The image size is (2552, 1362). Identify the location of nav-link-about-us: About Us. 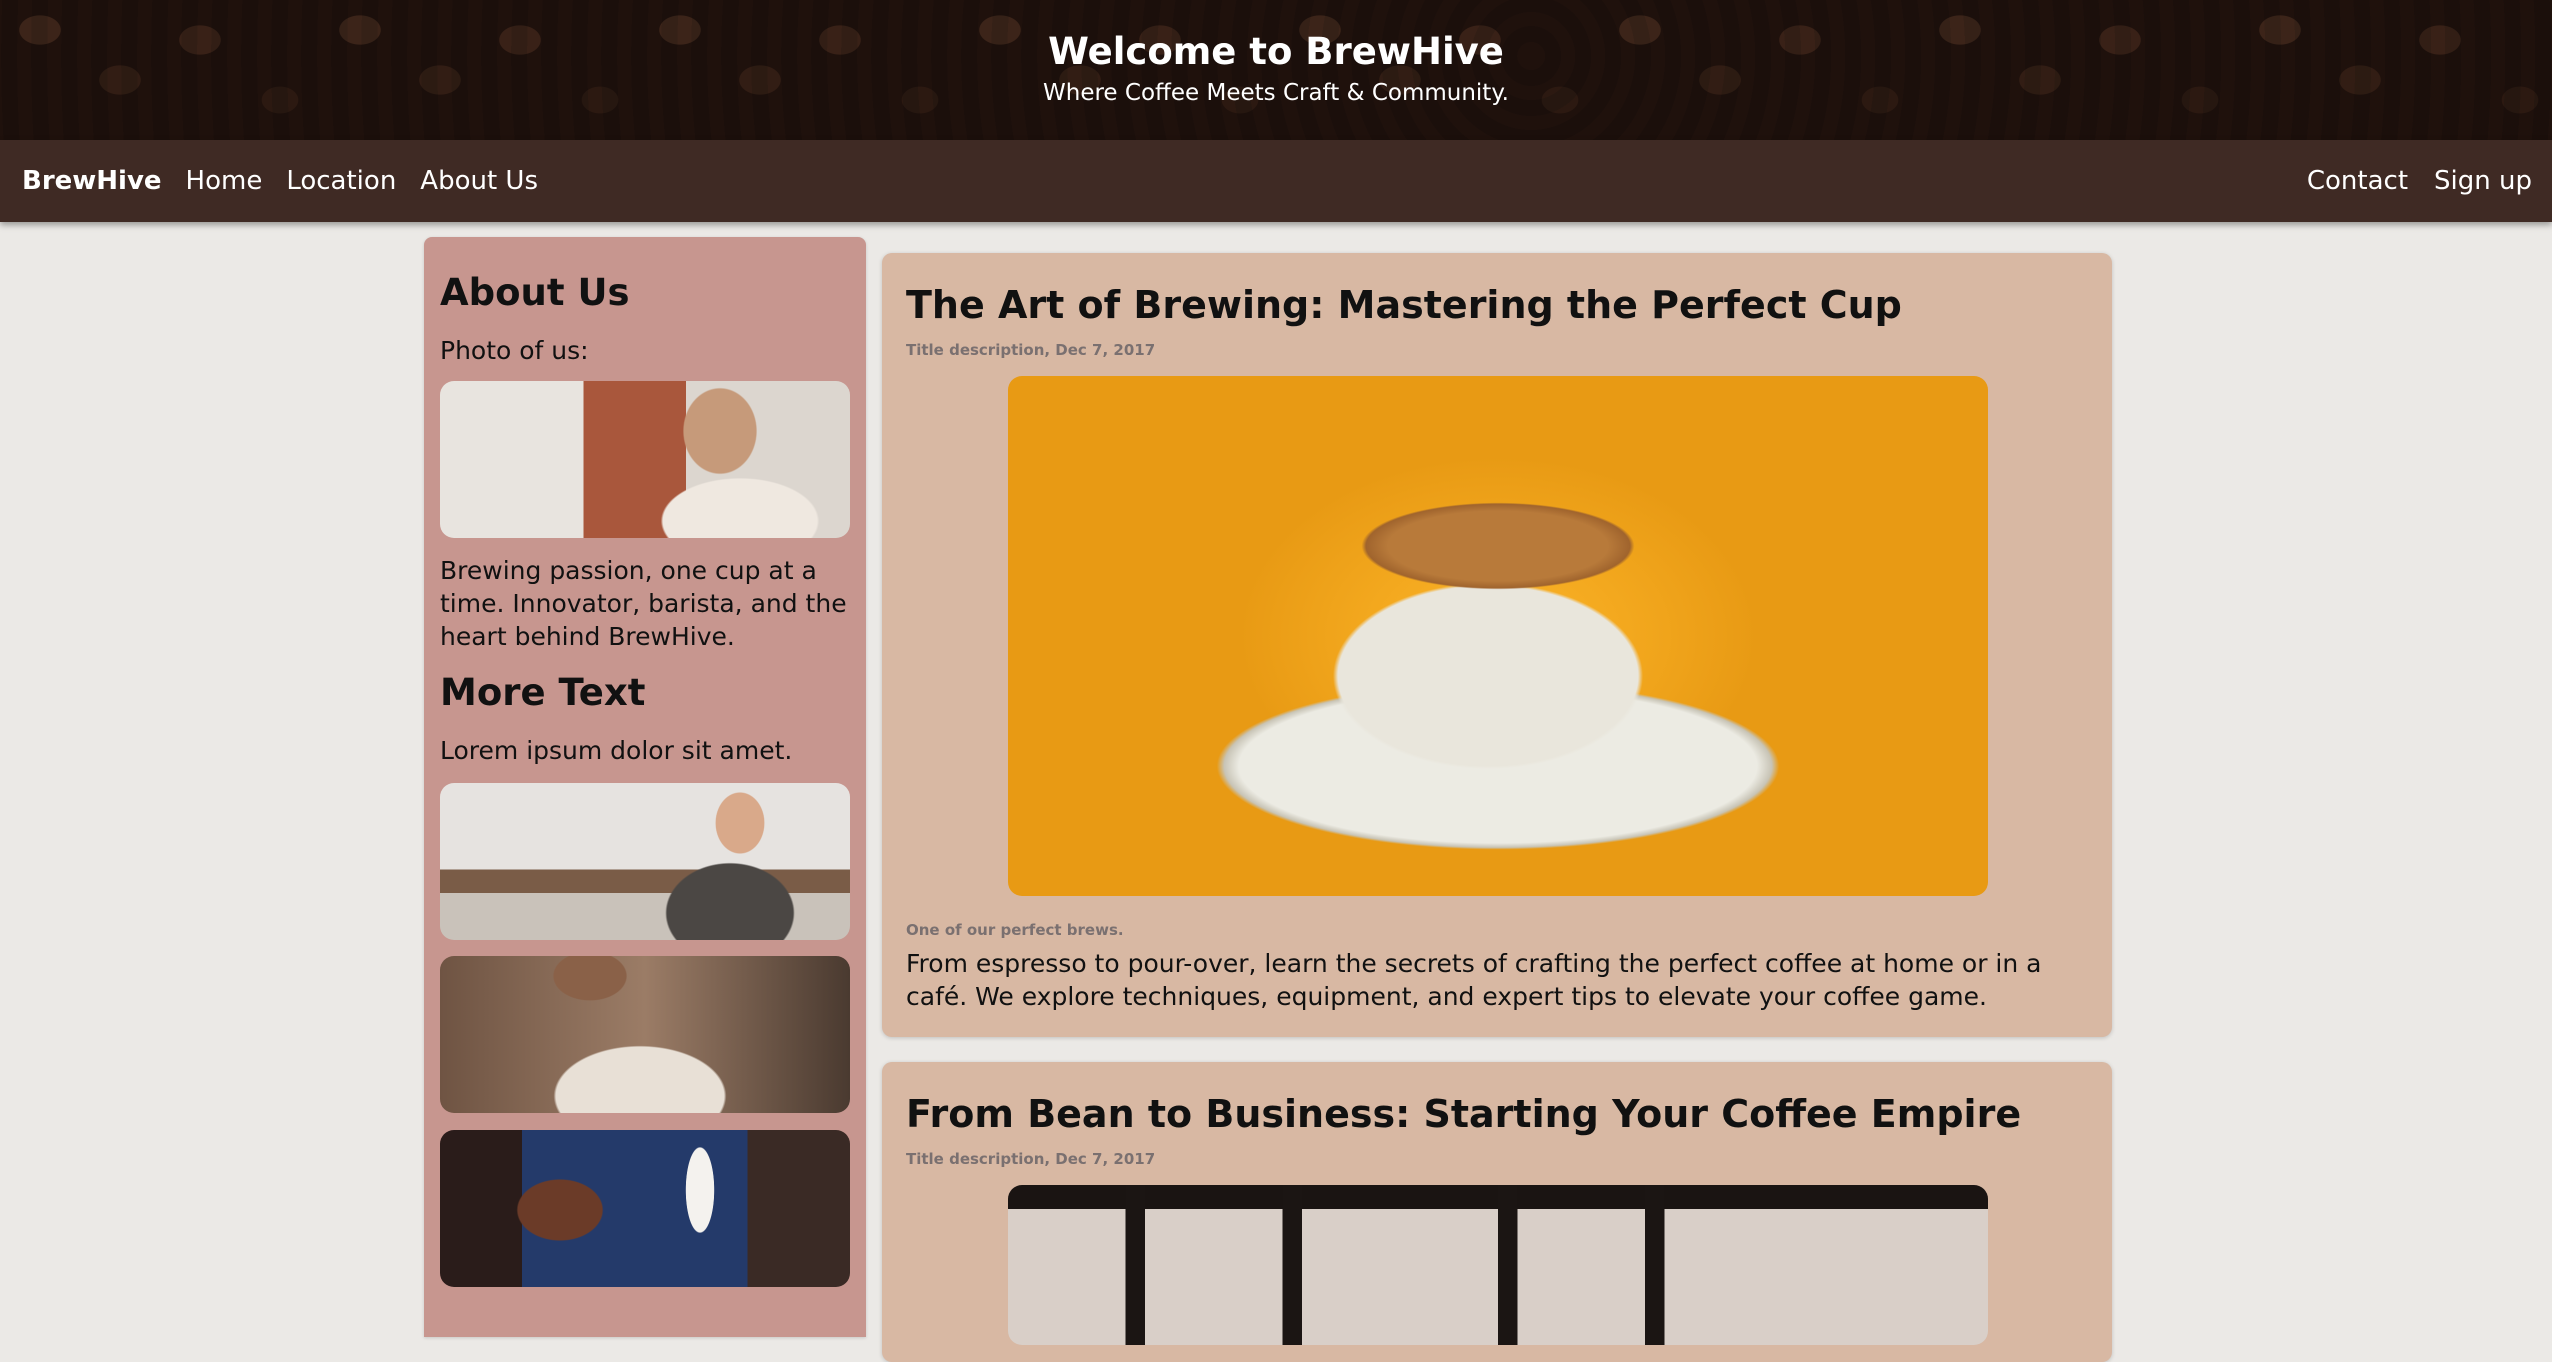
(479, 181).